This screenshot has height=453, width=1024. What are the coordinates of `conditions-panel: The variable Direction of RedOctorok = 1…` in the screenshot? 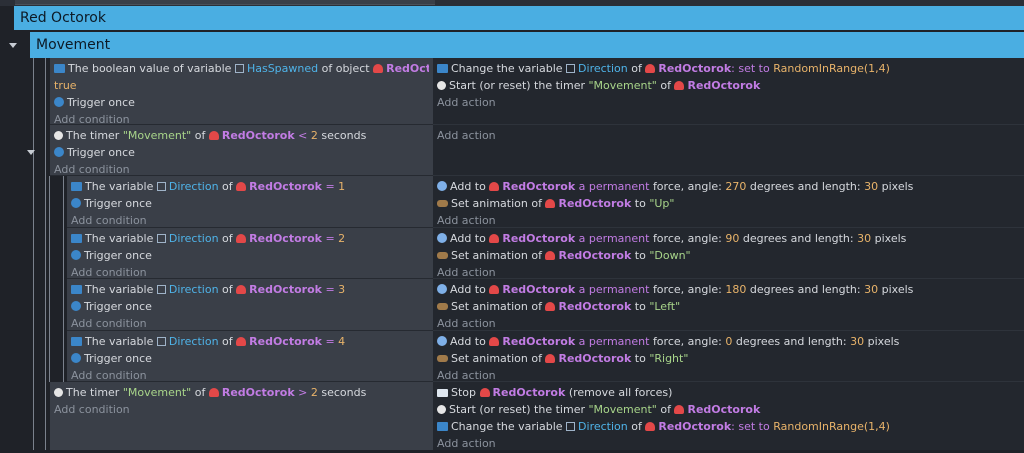 It's located at (250, 202).